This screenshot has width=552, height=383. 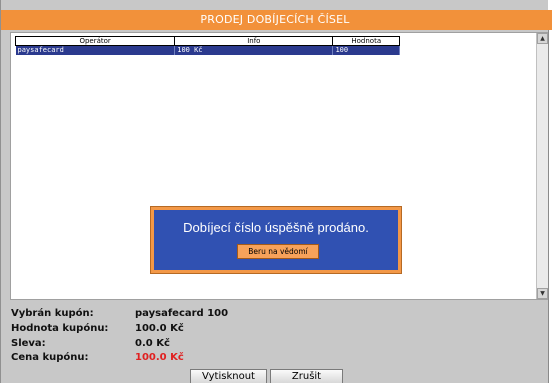 I want to click on selected-coupon-label: Vybrán kupón:, so click(x=52, y=313).